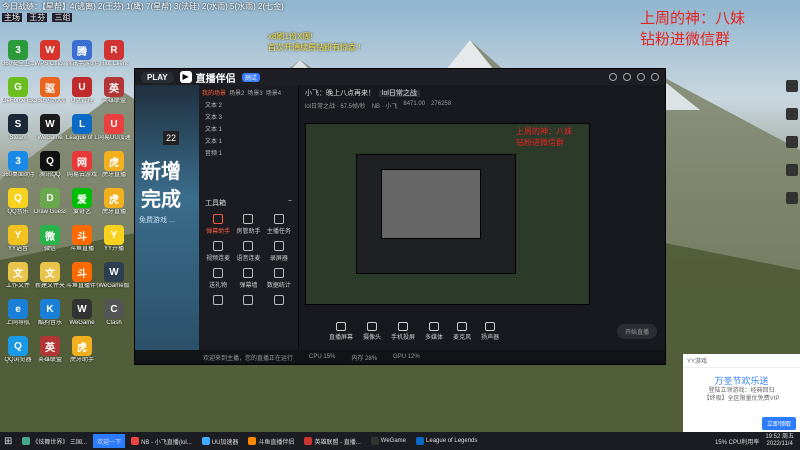  What do you see at coordinates (279, 278) in the screenshot?
I see `tool-stats: 数据统计` at bounding box center [279, 278].